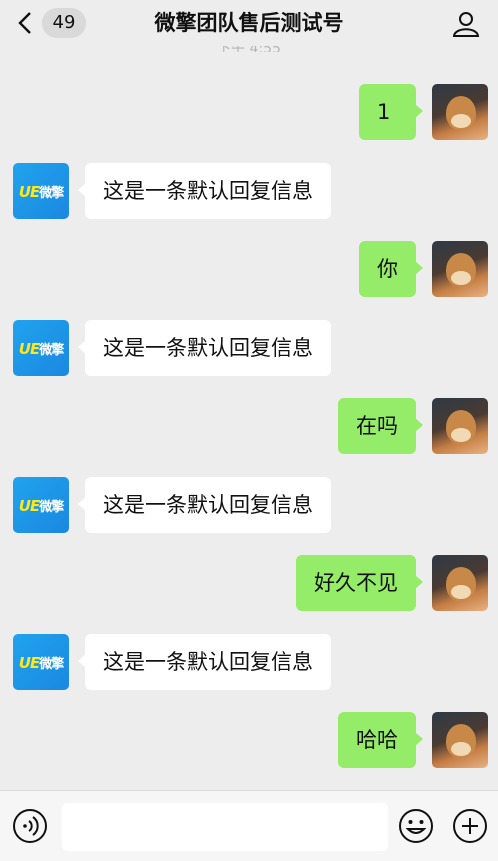 The height and width of the screenshot is (861, 498). Describe the element at coordinates (249, 112) in the screenshot. I see `my-message: 1` at that location.